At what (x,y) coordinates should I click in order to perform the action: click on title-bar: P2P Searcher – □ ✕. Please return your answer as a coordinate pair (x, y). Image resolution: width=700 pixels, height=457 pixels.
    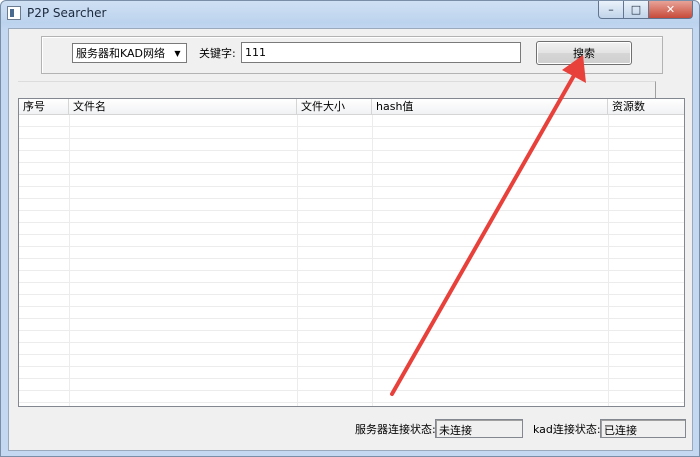
    Looking at the image, I should click on (350, 14).